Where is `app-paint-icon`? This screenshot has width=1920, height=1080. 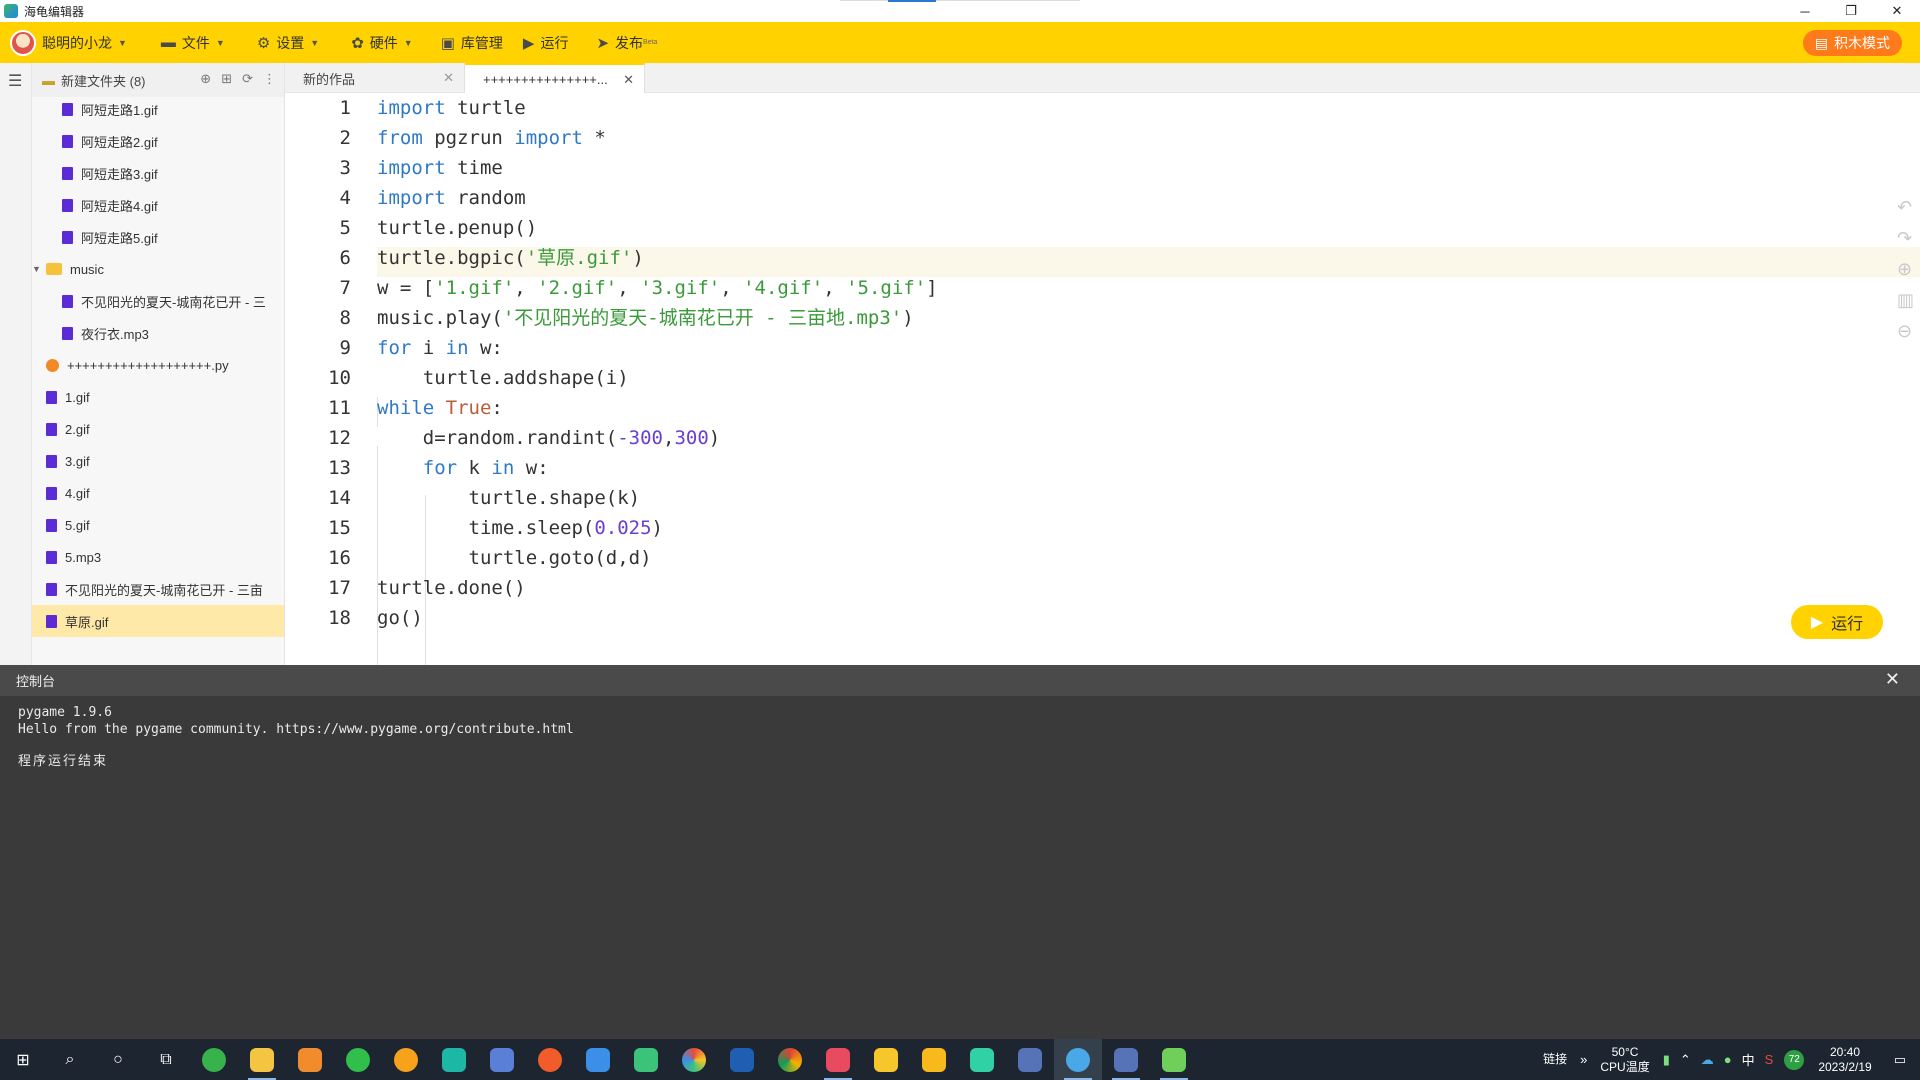
app-paint-icon is located at coordinates (502, 1059).